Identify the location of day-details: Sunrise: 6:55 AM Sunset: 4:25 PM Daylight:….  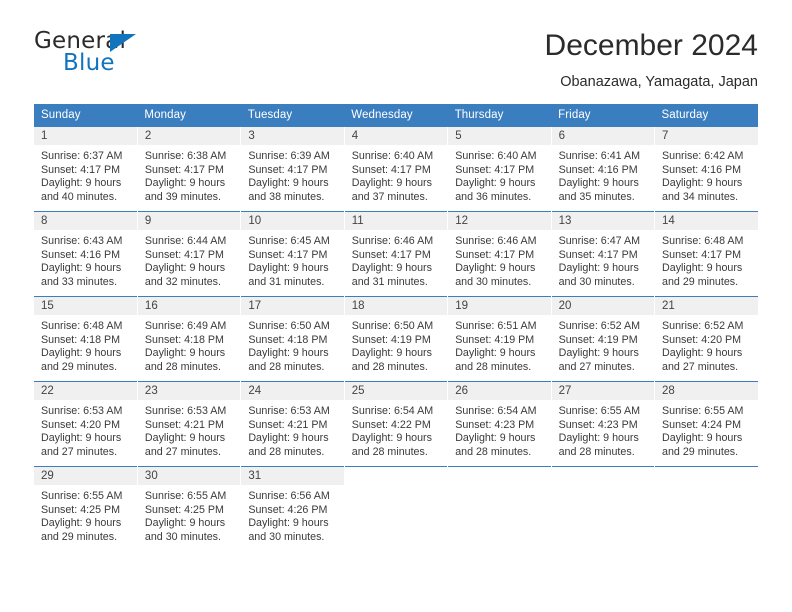
(85, 514).